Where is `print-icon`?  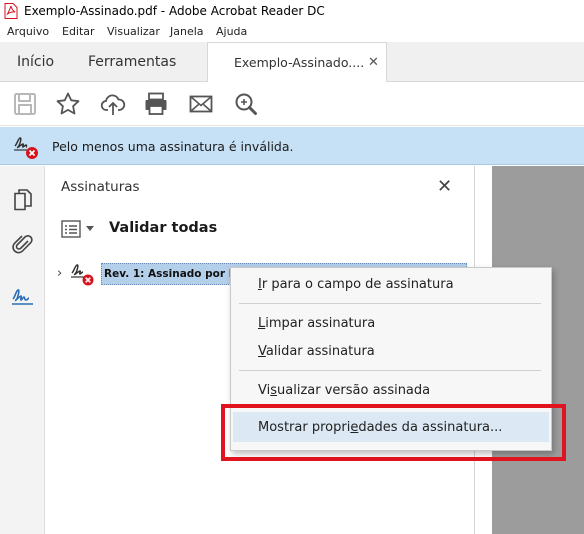
print-icon is located at coordinates (156, 104).